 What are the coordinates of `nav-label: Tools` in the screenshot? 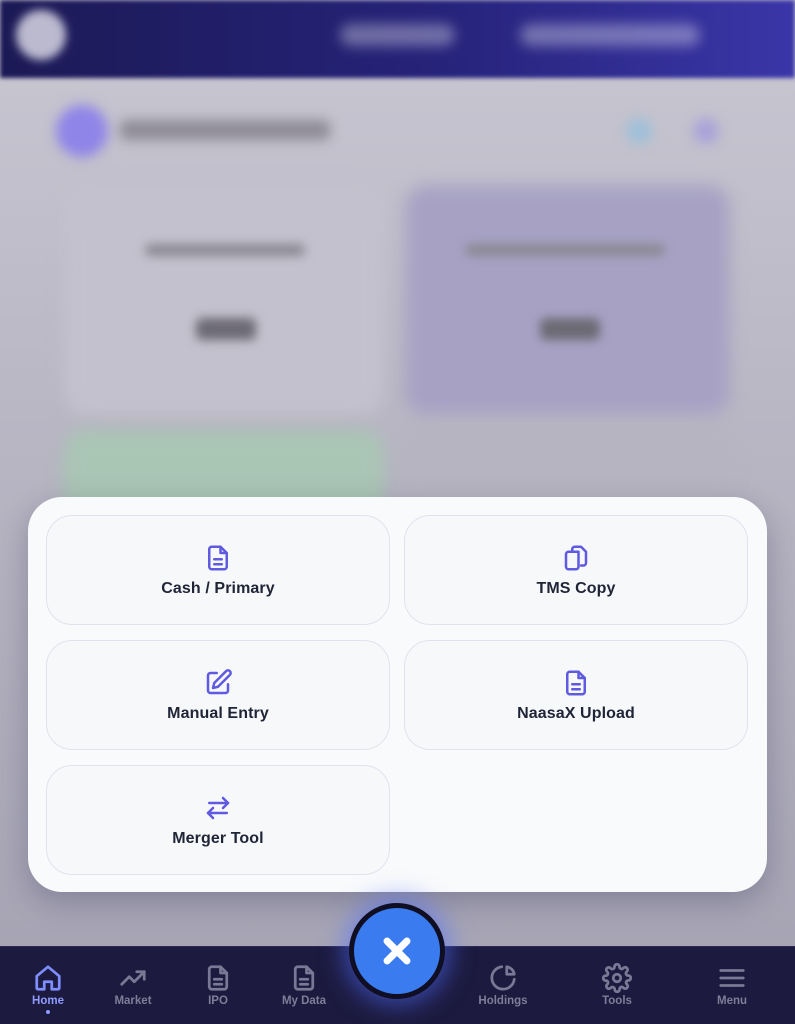 It's located at (617, 1001).